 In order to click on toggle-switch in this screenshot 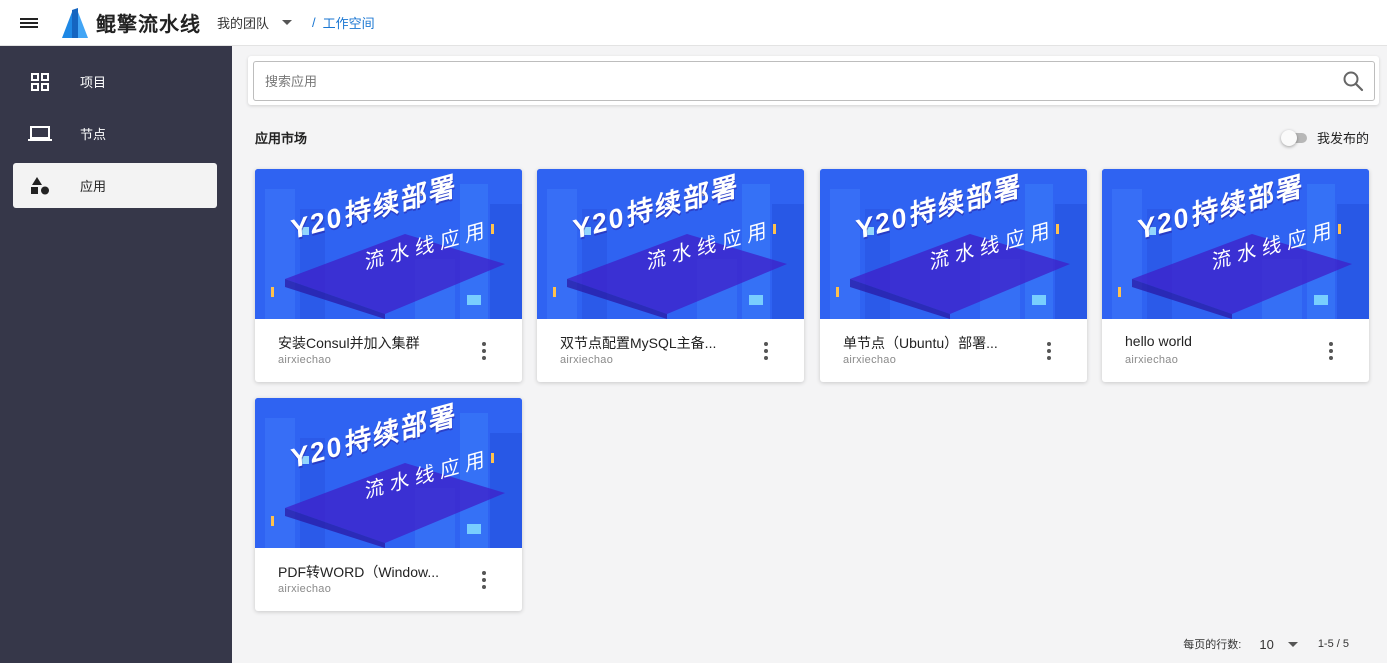, I will do `click(1294, 137)`.